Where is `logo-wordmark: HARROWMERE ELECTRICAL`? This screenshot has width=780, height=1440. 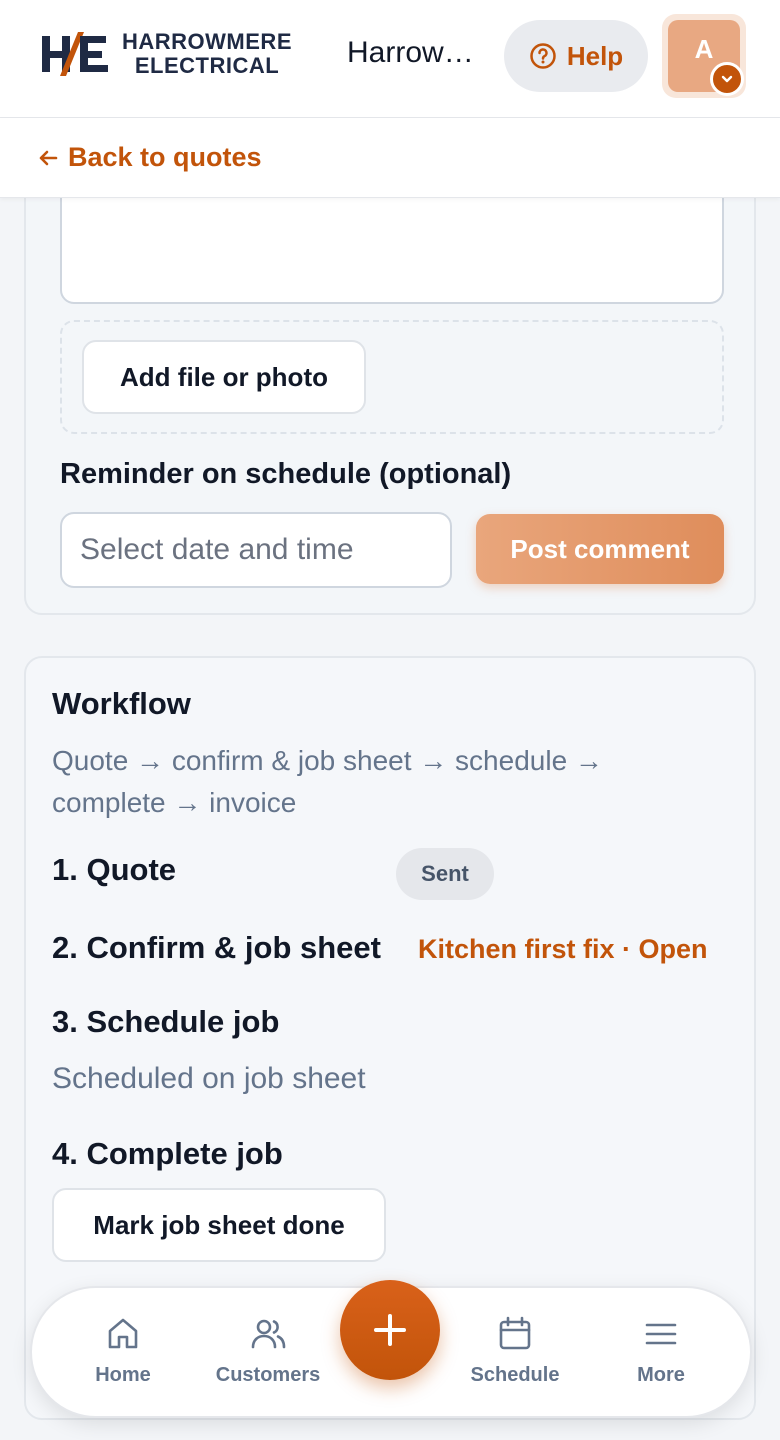
logo-wordmark: HARROWMERE ELECTRICAL is located at coordinates (207, 54).